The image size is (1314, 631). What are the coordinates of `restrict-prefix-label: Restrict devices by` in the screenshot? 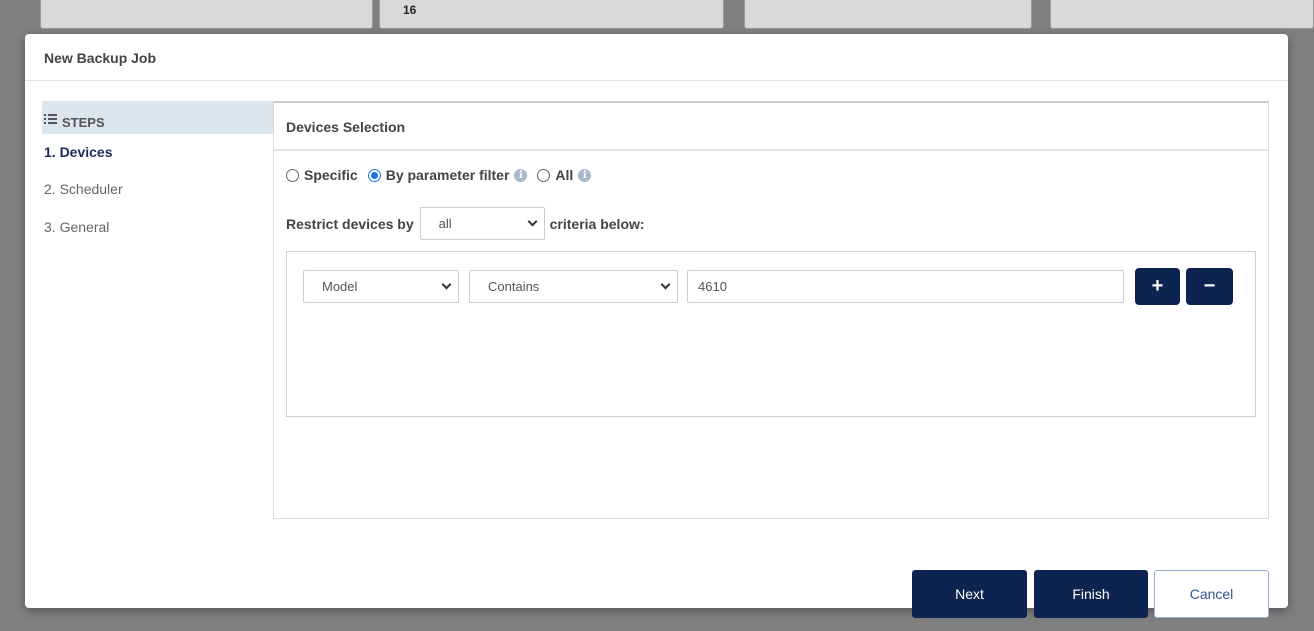 It's located at (350, 223).